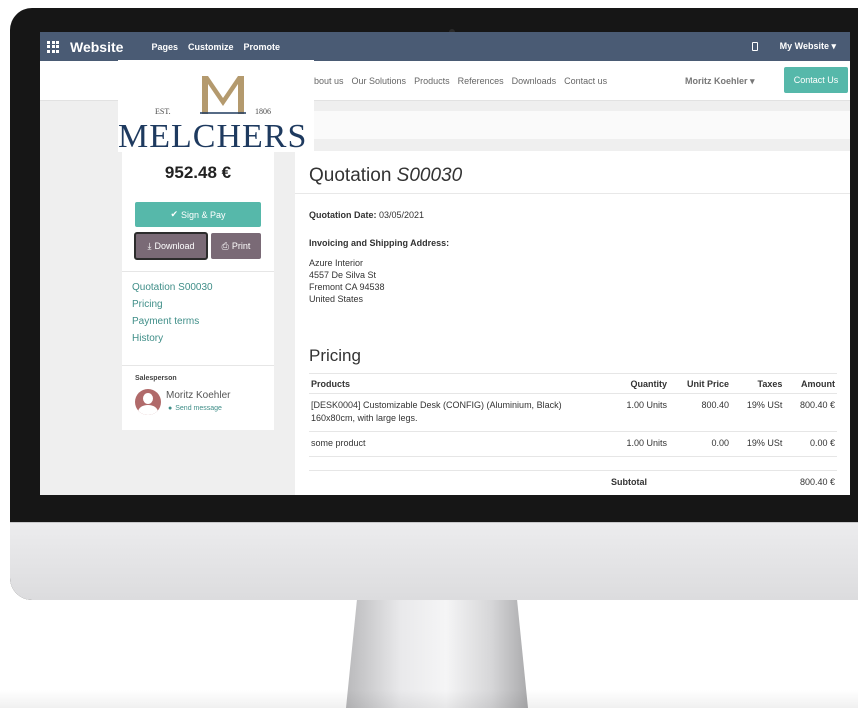 This screenshot has height=708, width=858. What do you see at coordinates (329, 81) in the screenshot?
I see `nav-about-us: bout us` at bounding box center [329, 81].